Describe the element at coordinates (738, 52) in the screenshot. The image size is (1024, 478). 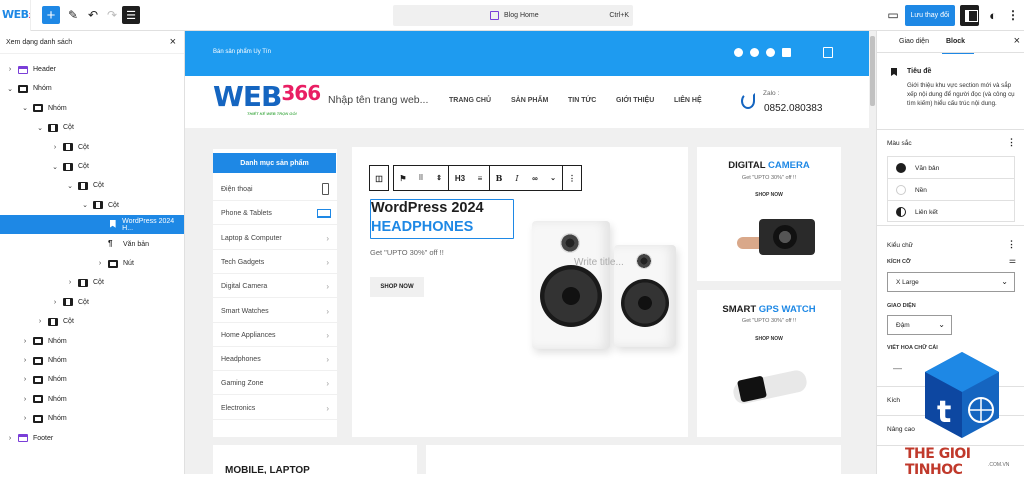
I see `facebook-icon` at that location.